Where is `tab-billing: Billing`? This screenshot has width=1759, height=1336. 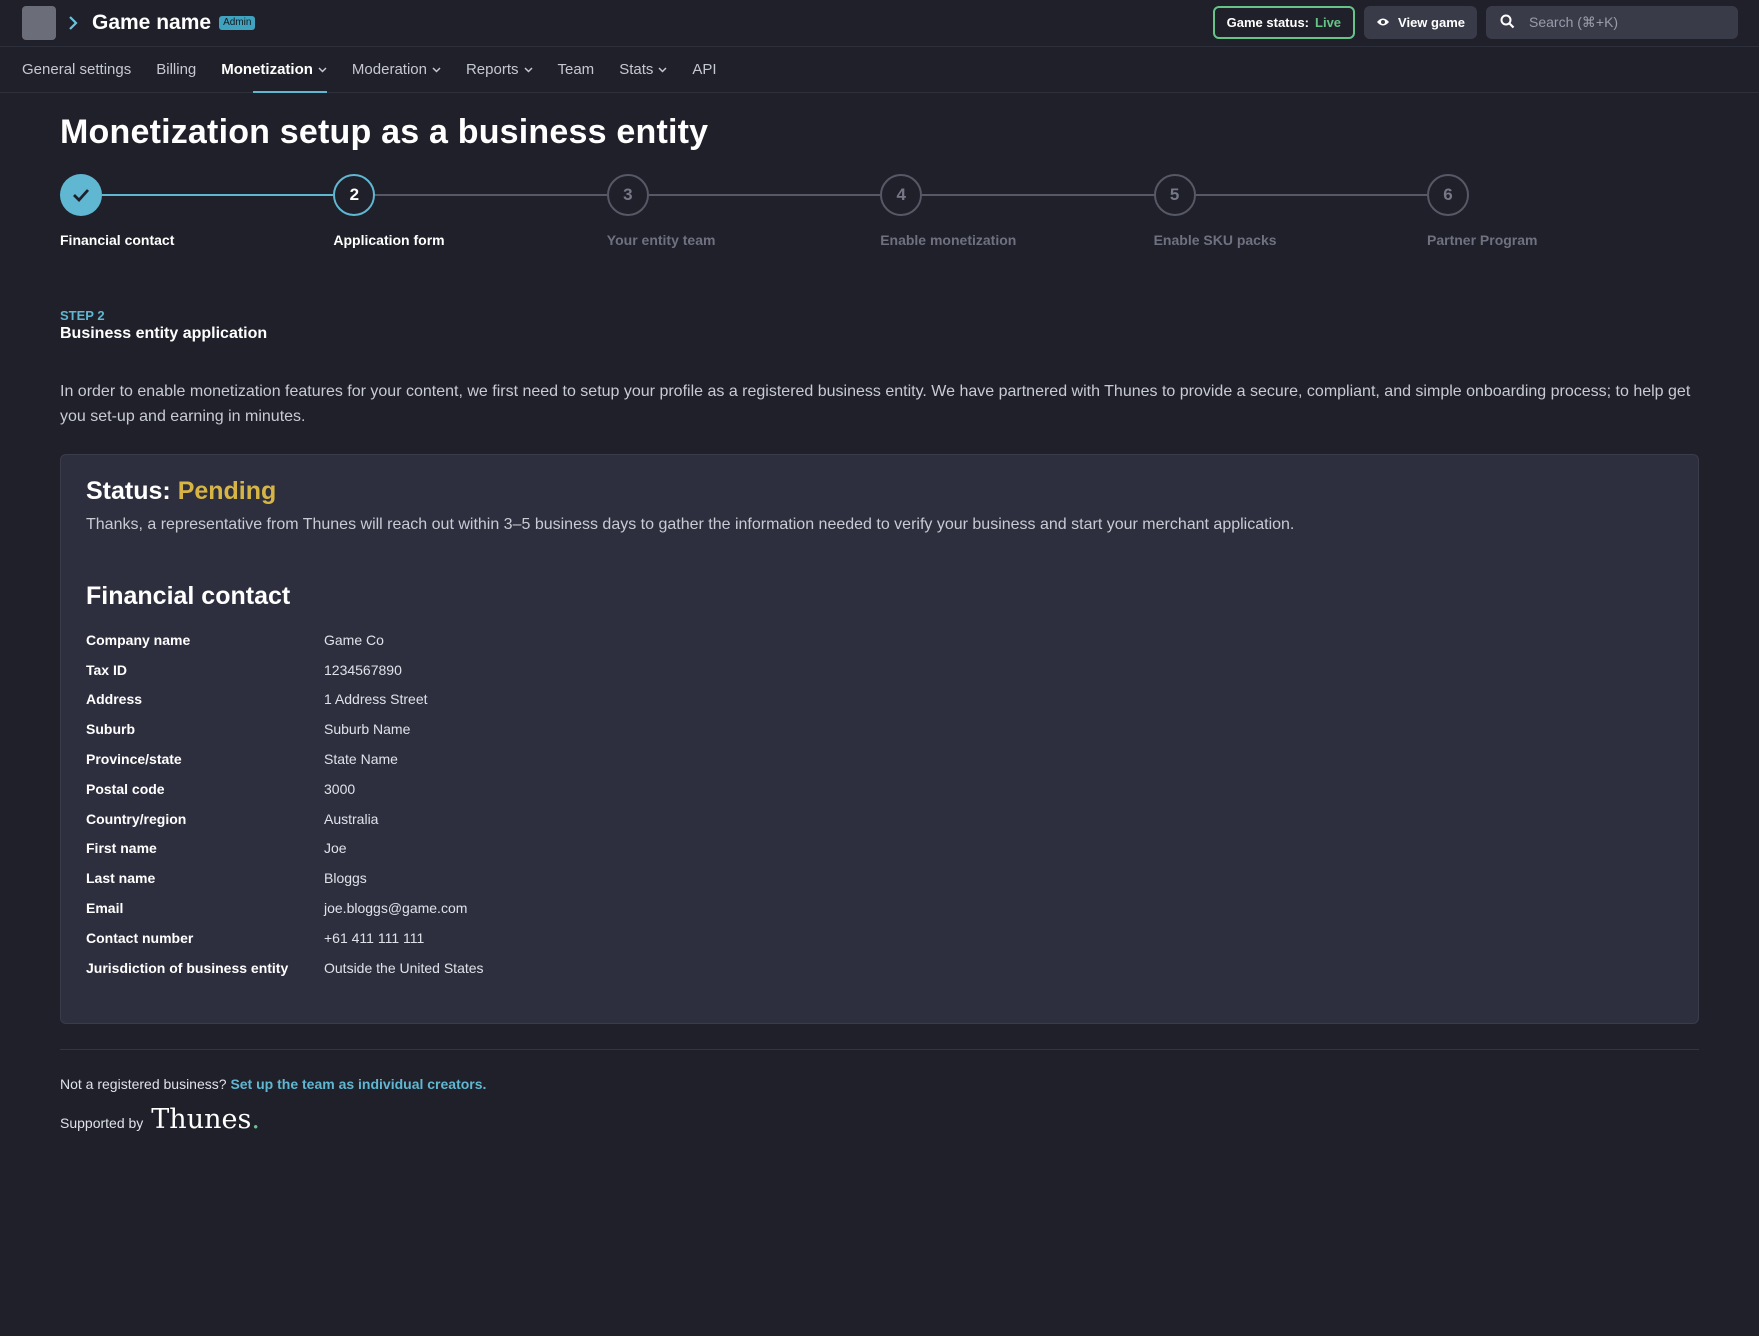
tab-billing: Billing is located at coordinates (176, 69).